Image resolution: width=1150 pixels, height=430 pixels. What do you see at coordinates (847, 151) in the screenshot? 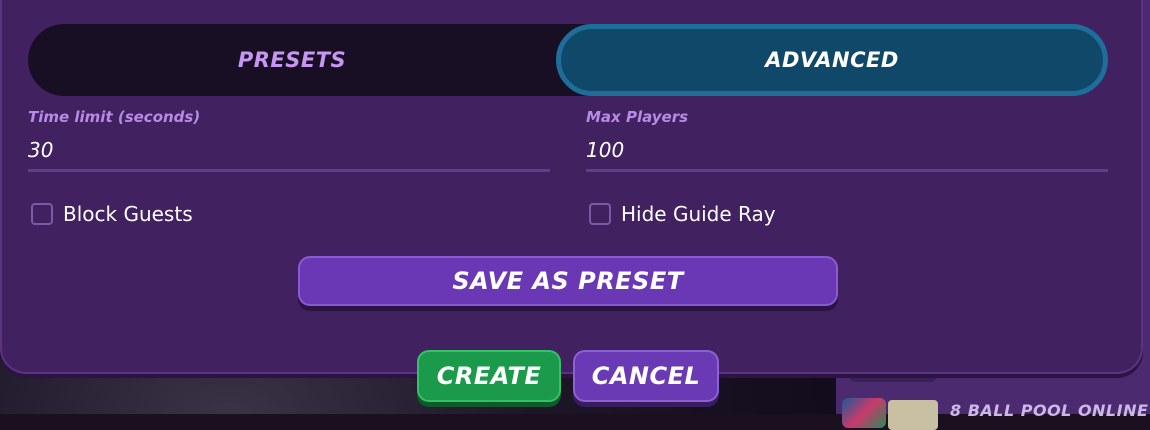
I see `max-players-input` at bounding box center [847, 151].